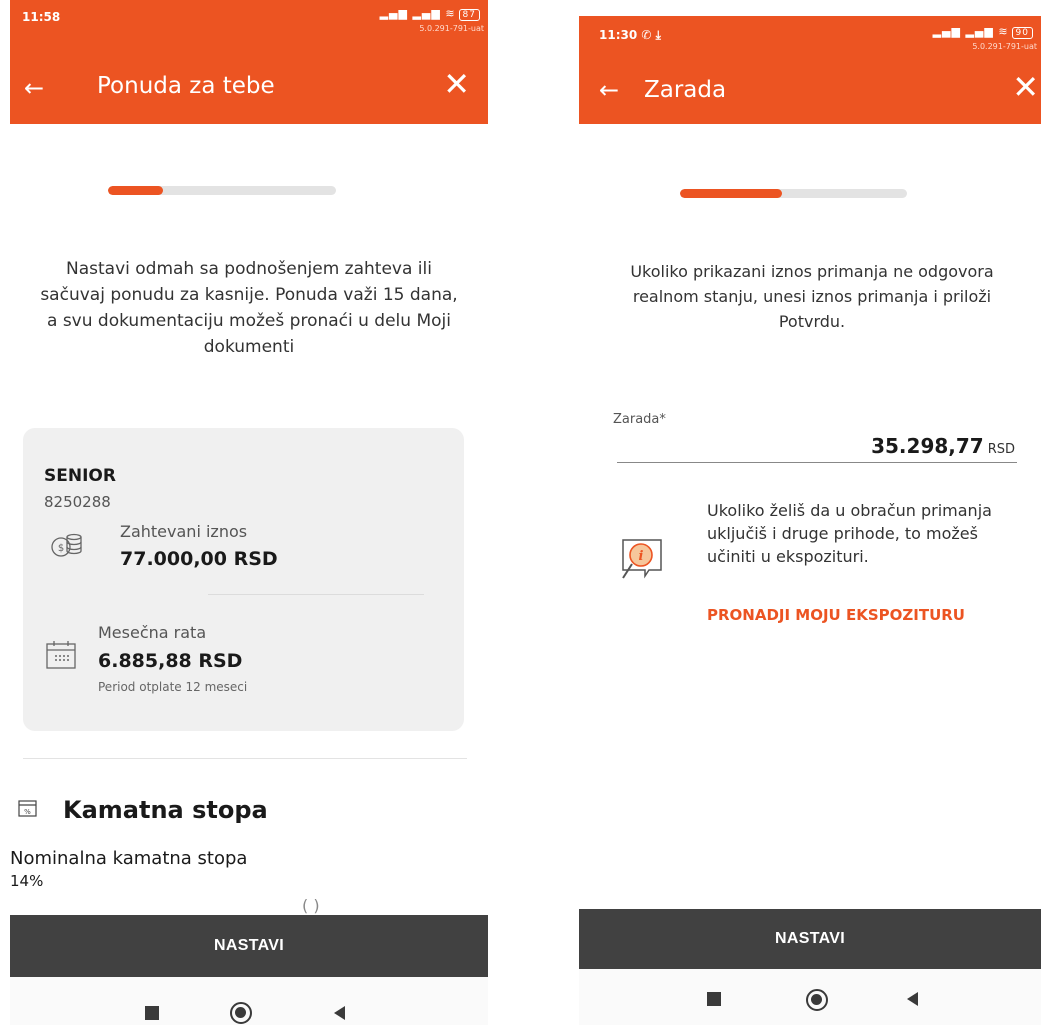 The width and height of the screenshot is (1041, 1025). I want to click on page-title: Ponuda za tebe, so click(186, 86).